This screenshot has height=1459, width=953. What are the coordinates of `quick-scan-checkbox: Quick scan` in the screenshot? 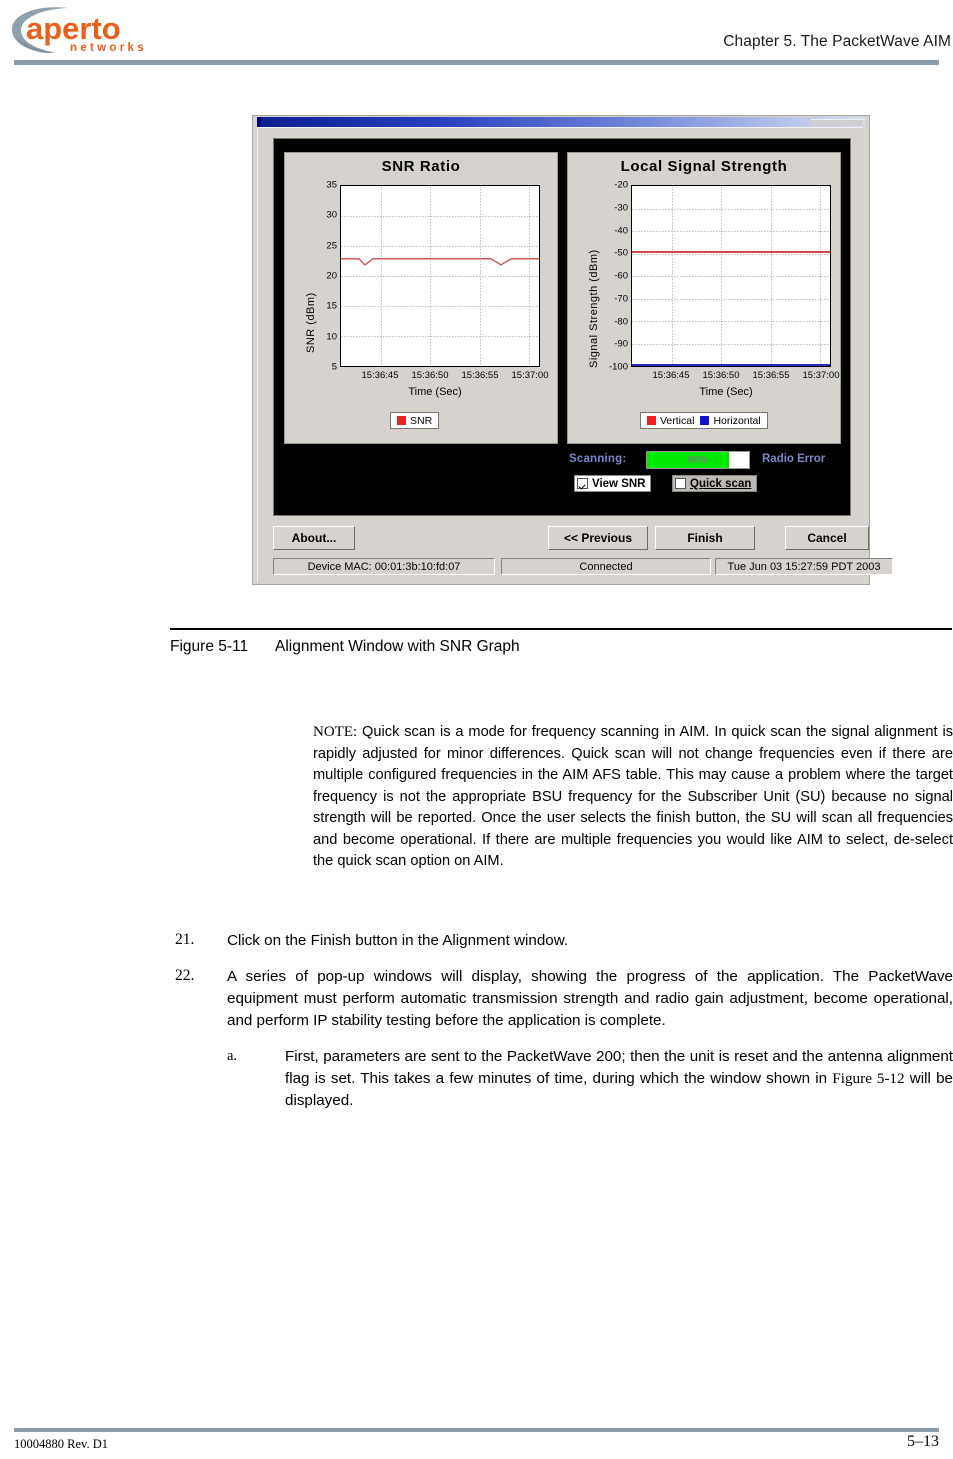 It's located at (715, 483).